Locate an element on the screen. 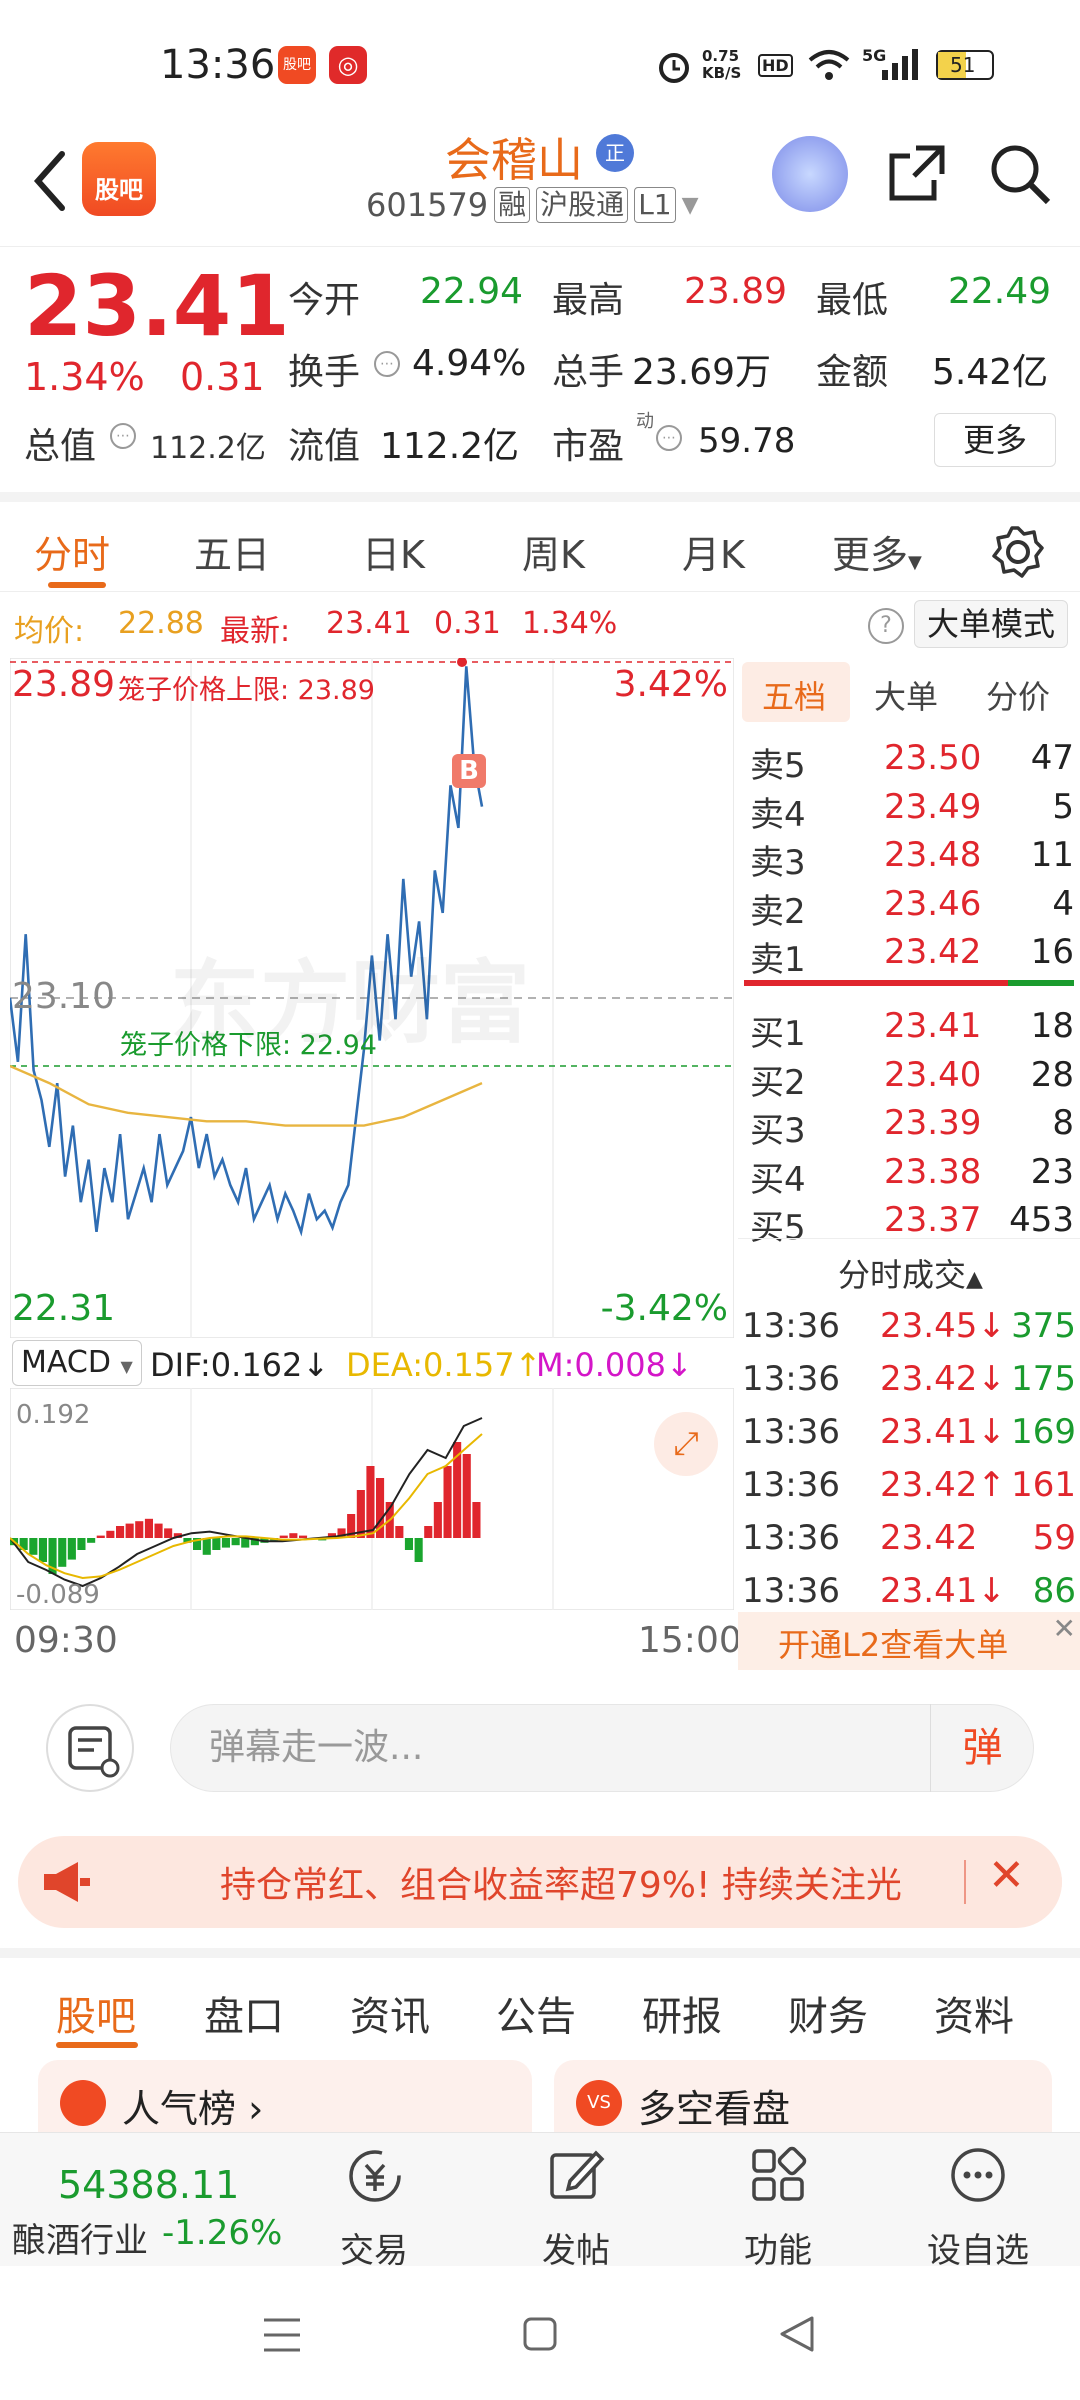 This screenshot has height=2400, width=1080. buy-level-price: 23.39 is located at coordinates (933, 1123).